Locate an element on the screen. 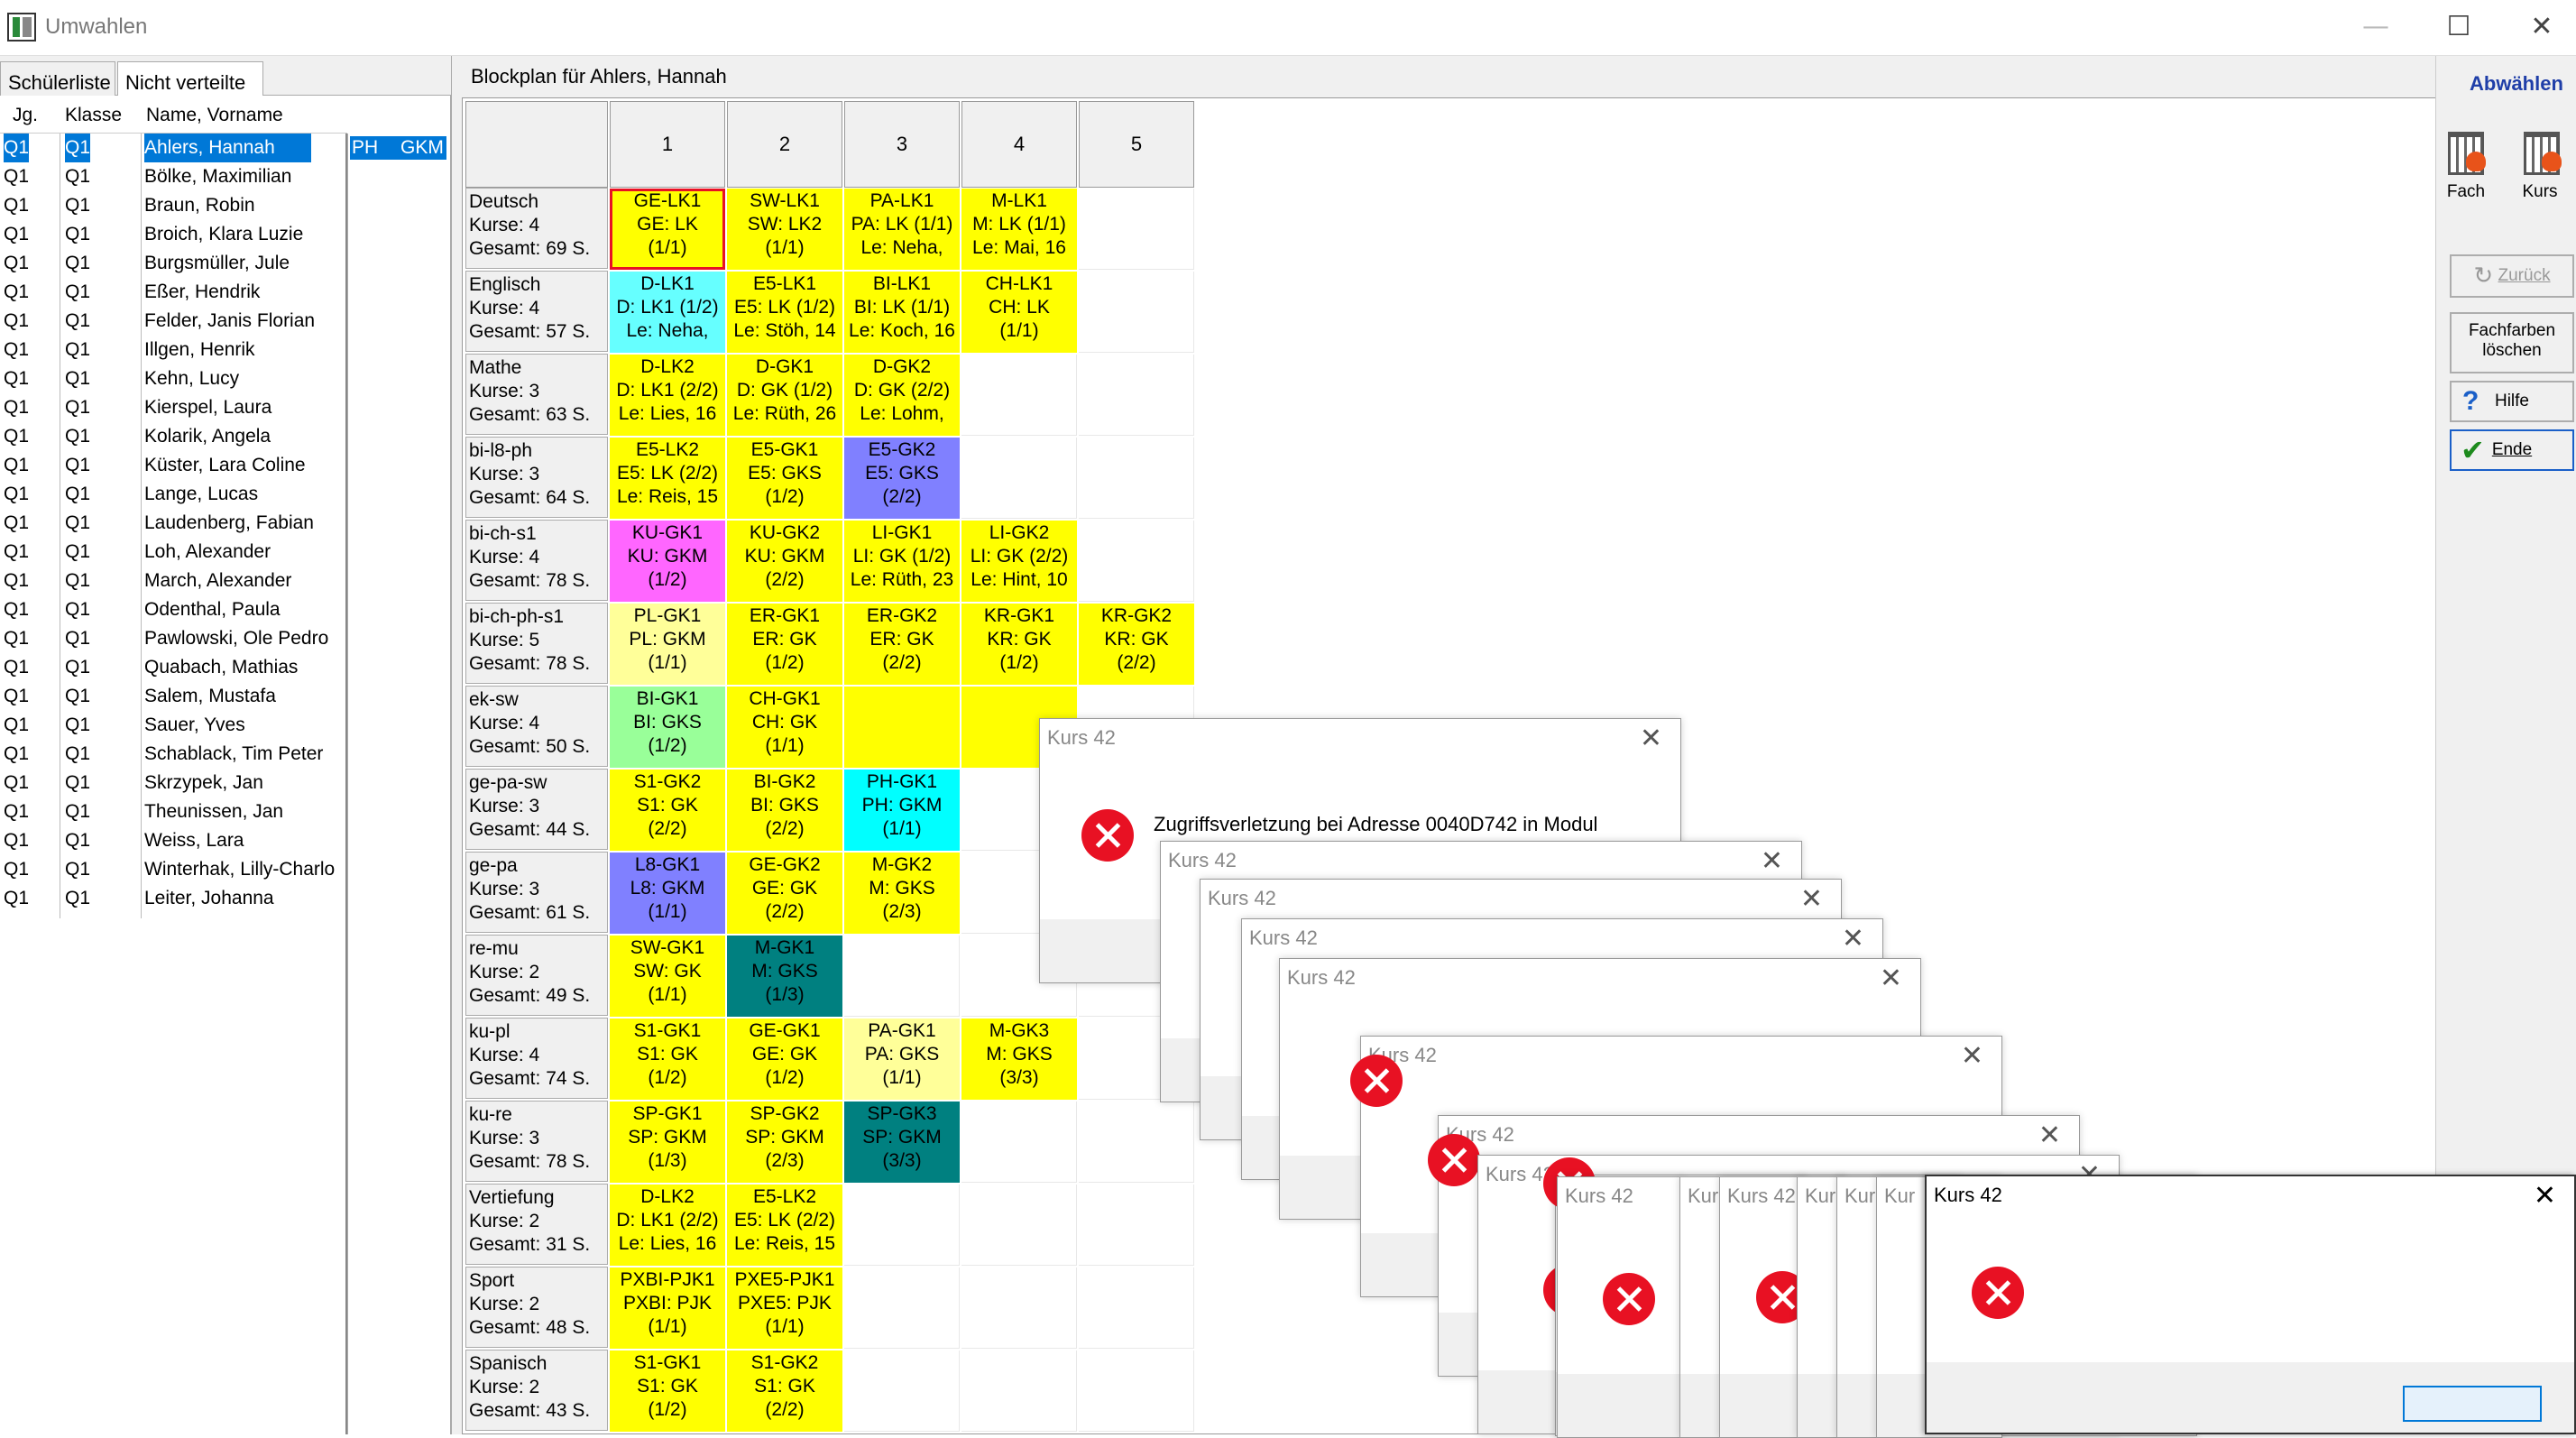 The width and height of the screenshot is (2576, 1438). student-row: Q1 Q1 Bölke, Maximilian is located at coordinates (171, 176).